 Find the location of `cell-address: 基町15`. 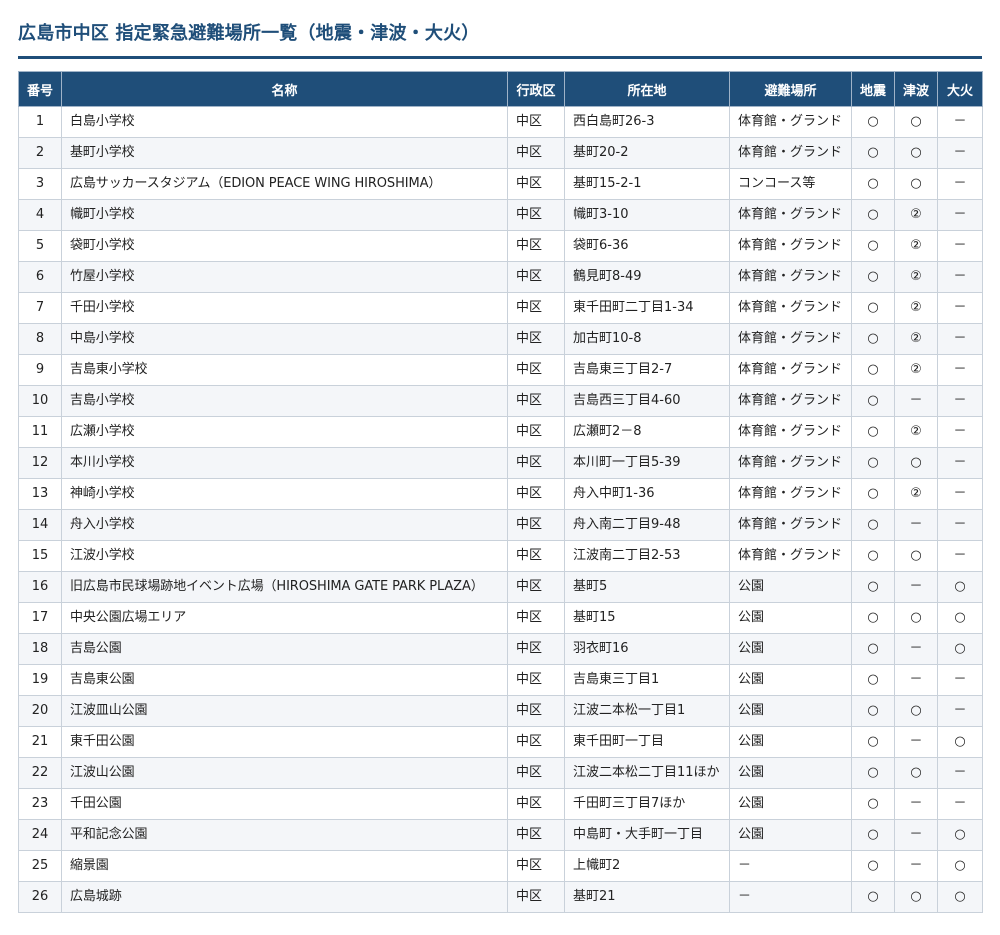

cell-address: 基町15 is located at coordinates (647, 618).